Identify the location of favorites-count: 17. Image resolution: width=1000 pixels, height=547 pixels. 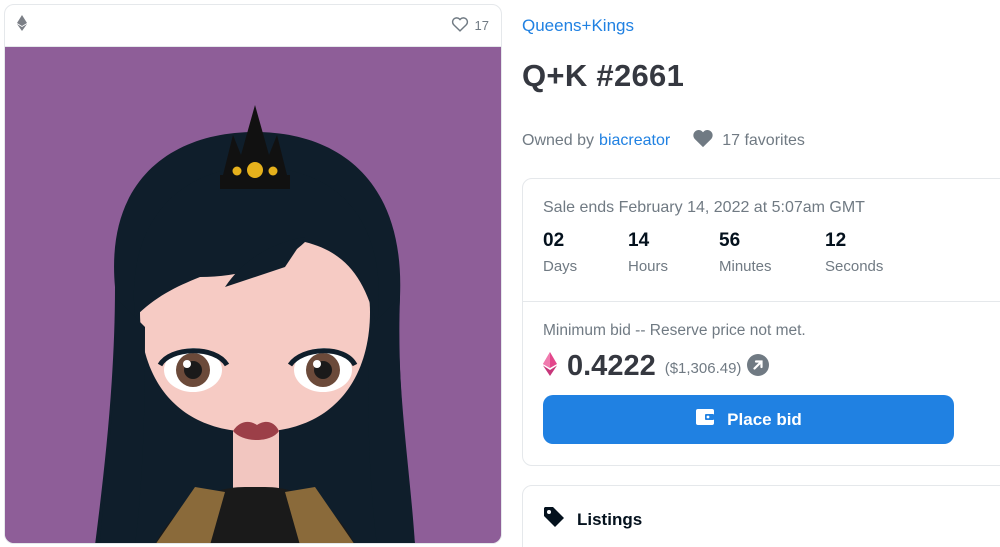
(481, 25).